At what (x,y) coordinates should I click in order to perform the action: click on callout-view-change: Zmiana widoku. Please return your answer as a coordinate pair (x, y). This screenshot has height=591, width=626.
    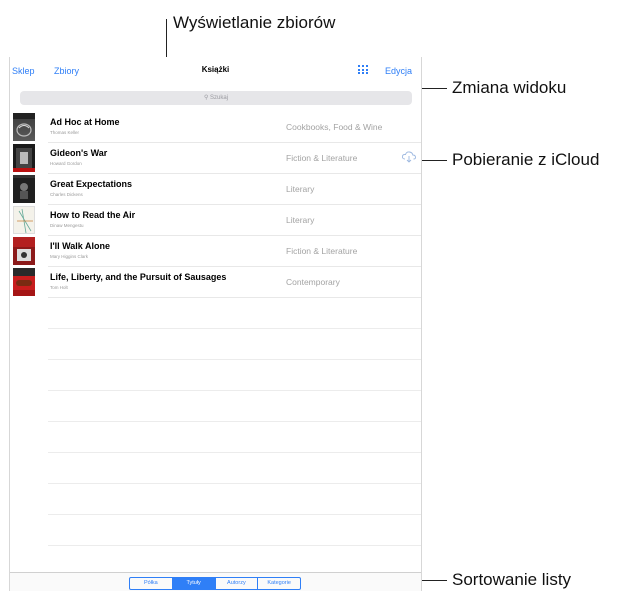
    Looking at the image, I should click on (509, 87).